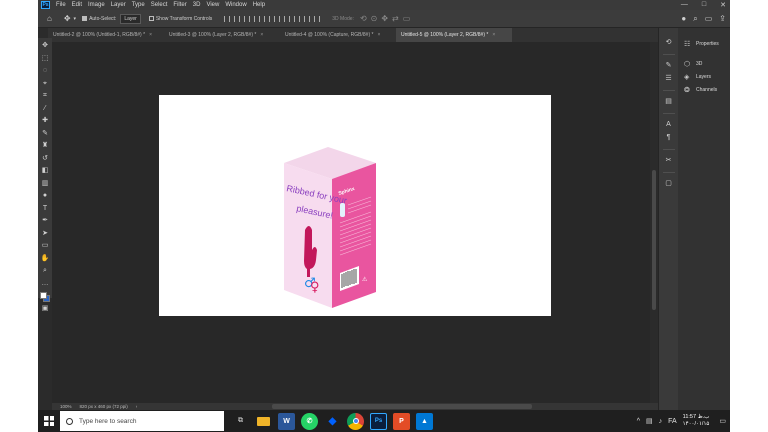 This screenshot has height=432, width=768. What do you see at coordinates (704, 43) in the screenshot?
I see `panel-properties: ☷ Properties` at bounding box center [704, 43].